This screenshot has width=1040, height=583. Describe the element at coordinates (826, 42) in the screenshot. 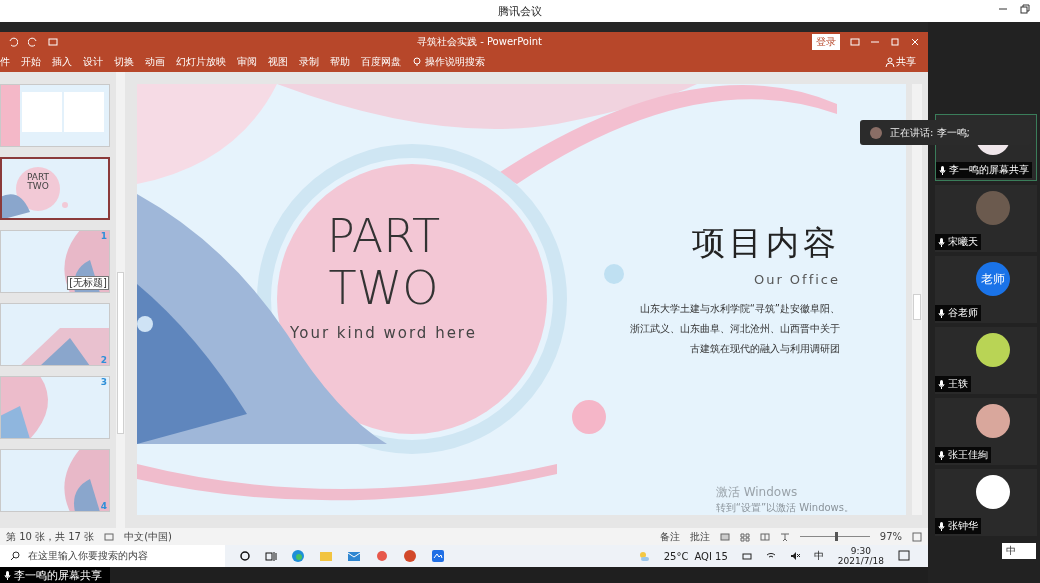

I see `login-button: 登录` at that location.